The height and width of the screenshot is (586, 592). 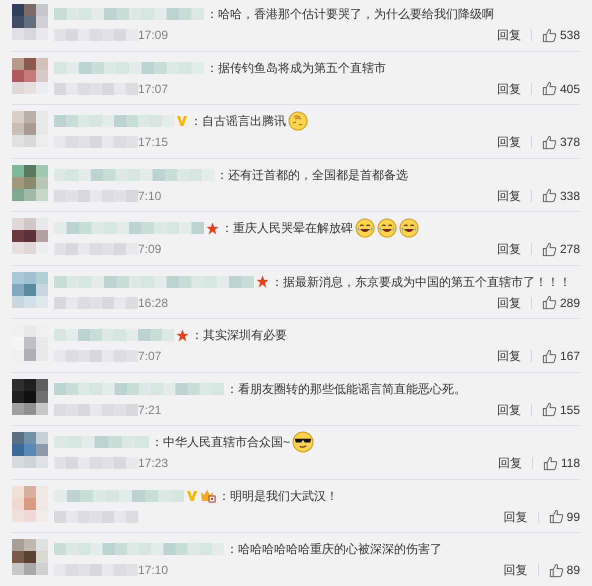 What do you see at coordinates (153, 35) in the screenshot?
I see `comment-time: 17:09` at bounding box center [153, 35].